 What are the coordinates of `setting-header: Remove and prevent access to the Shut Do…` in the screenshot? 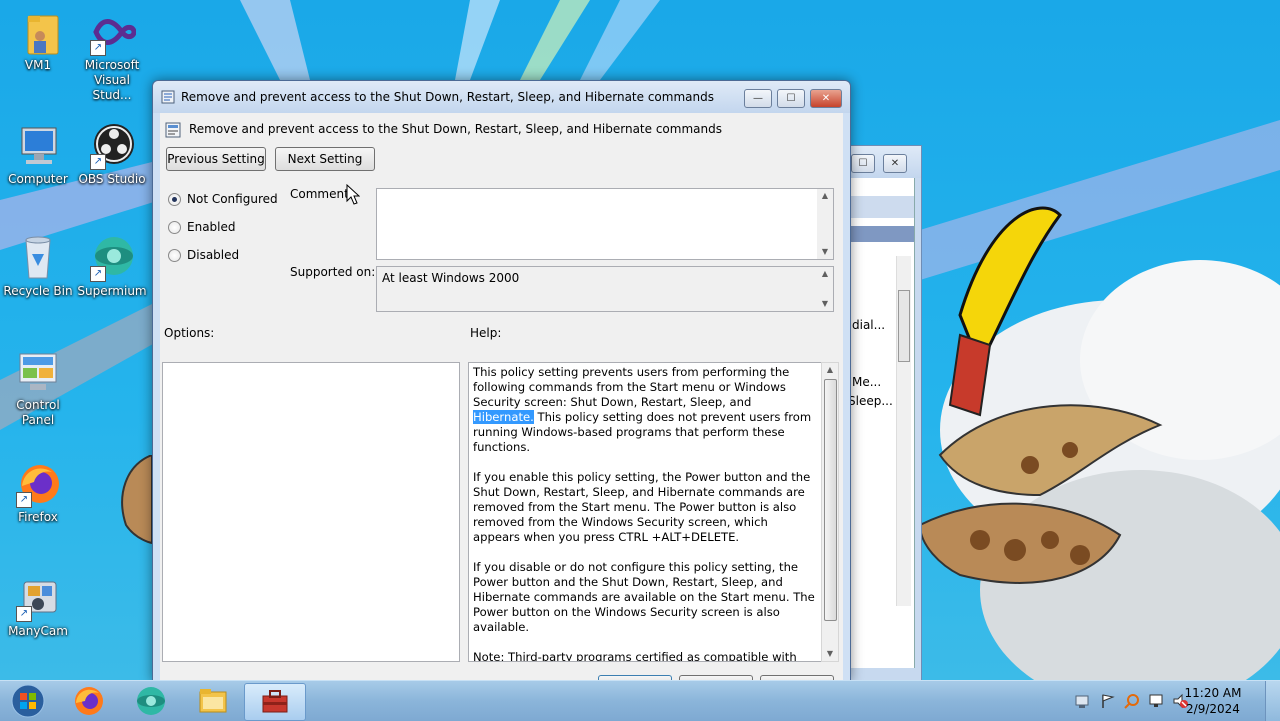 It's located at (455, 129).